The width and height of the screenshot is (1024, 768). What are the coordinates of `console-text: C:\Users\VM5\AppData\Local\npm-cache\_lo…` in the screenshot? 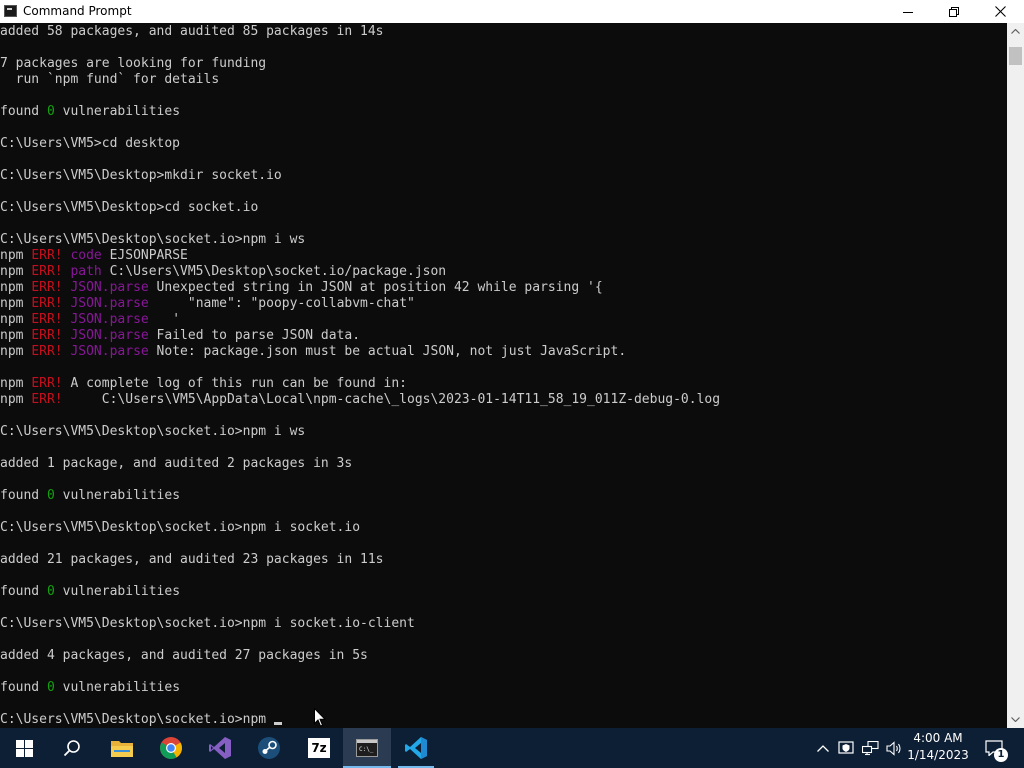 It's located at (391, 399).